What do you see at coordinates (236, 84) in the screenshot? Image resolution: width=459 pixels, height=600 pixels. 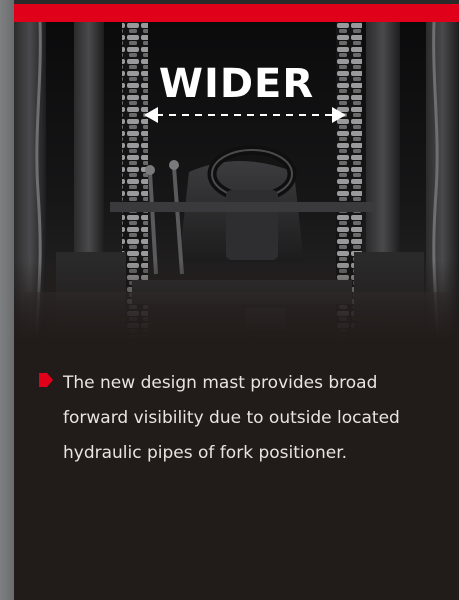 I see `headline: WIDER` at bounding box center [236, 84].